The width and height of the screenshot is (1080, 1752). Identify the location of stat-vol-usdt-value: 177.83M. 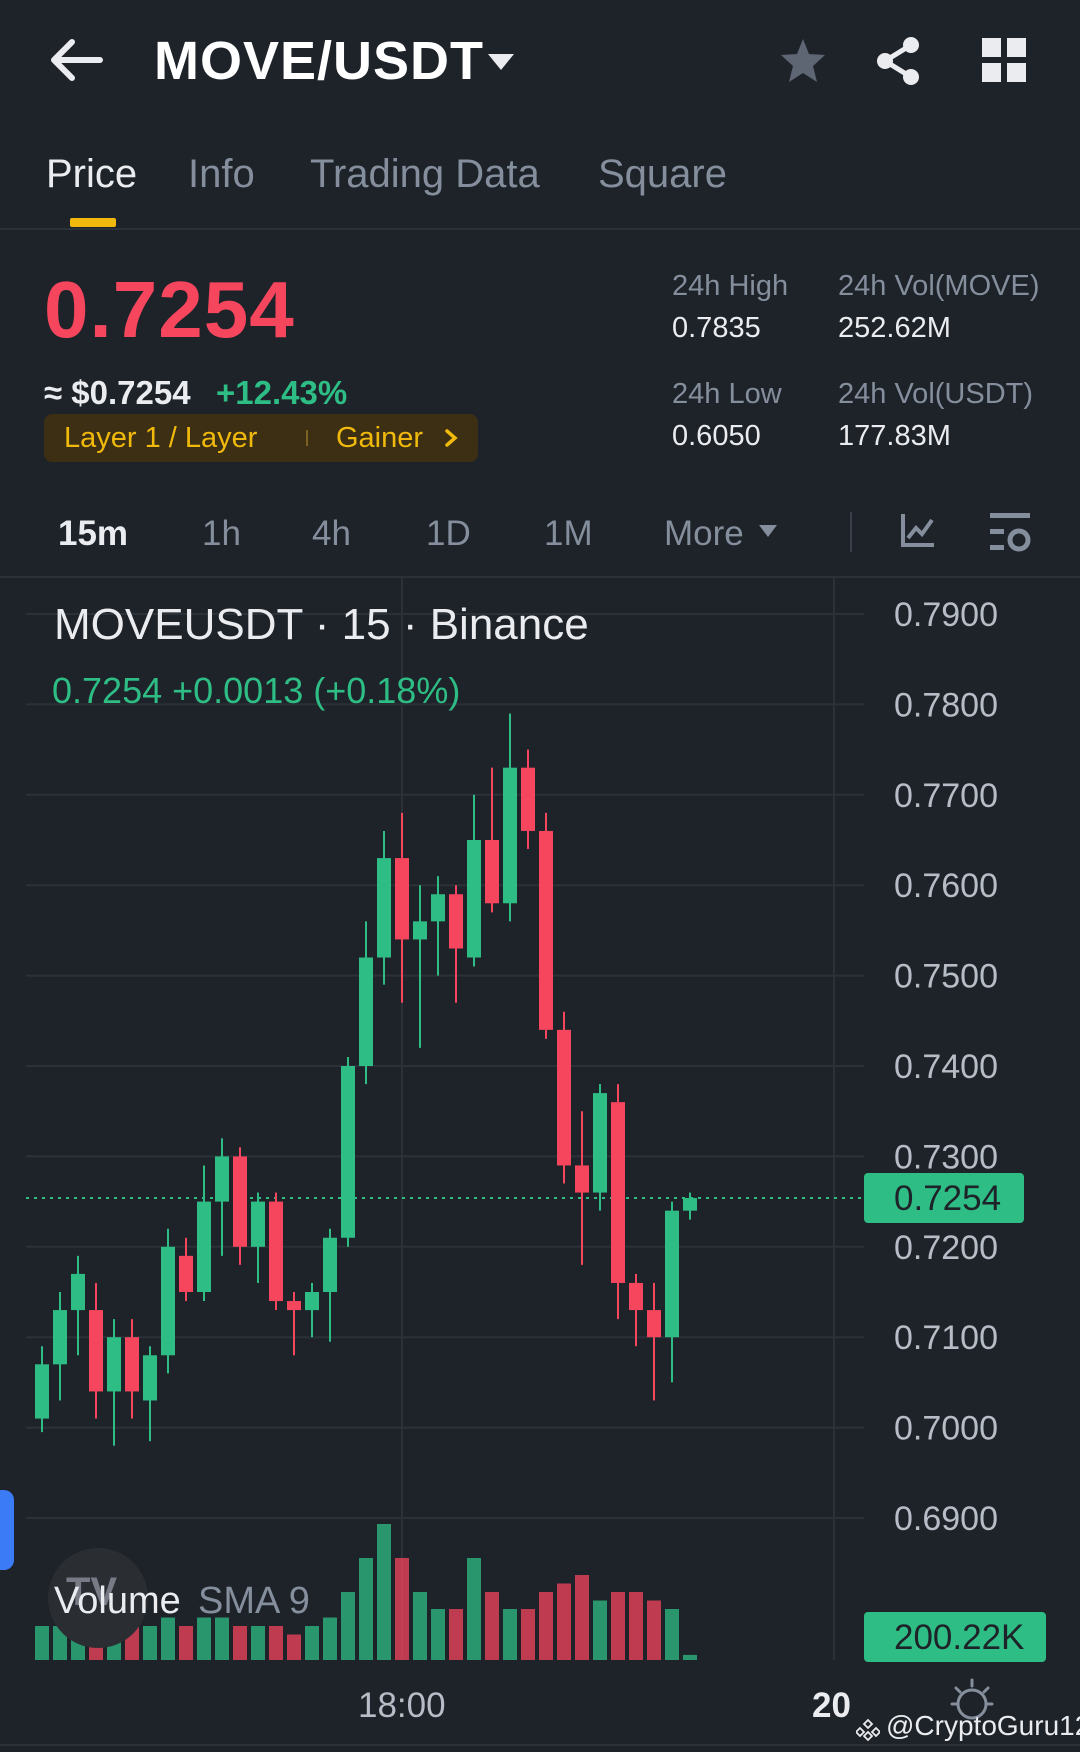
(894, 436).